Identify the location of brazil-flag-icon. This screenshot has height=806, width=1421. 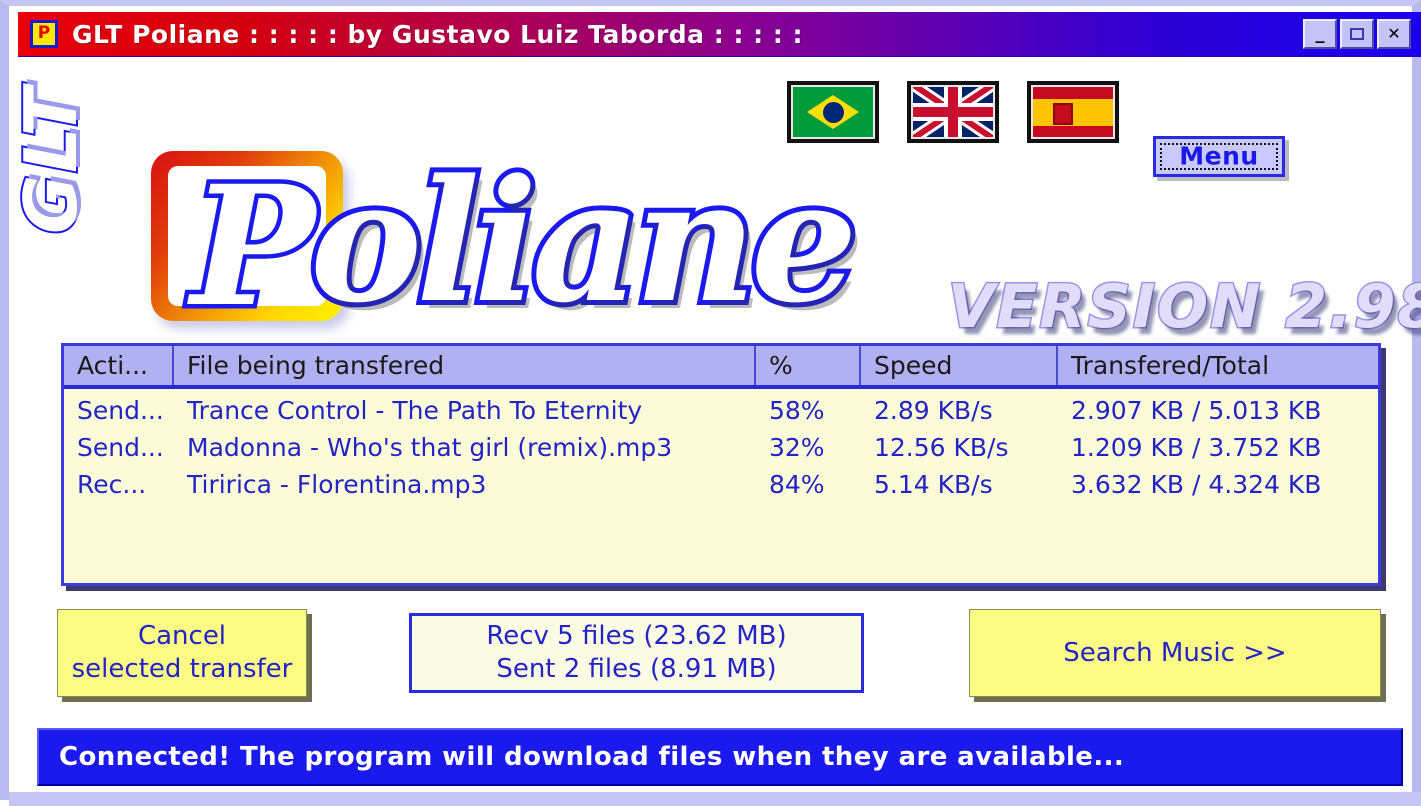
(833, 112).